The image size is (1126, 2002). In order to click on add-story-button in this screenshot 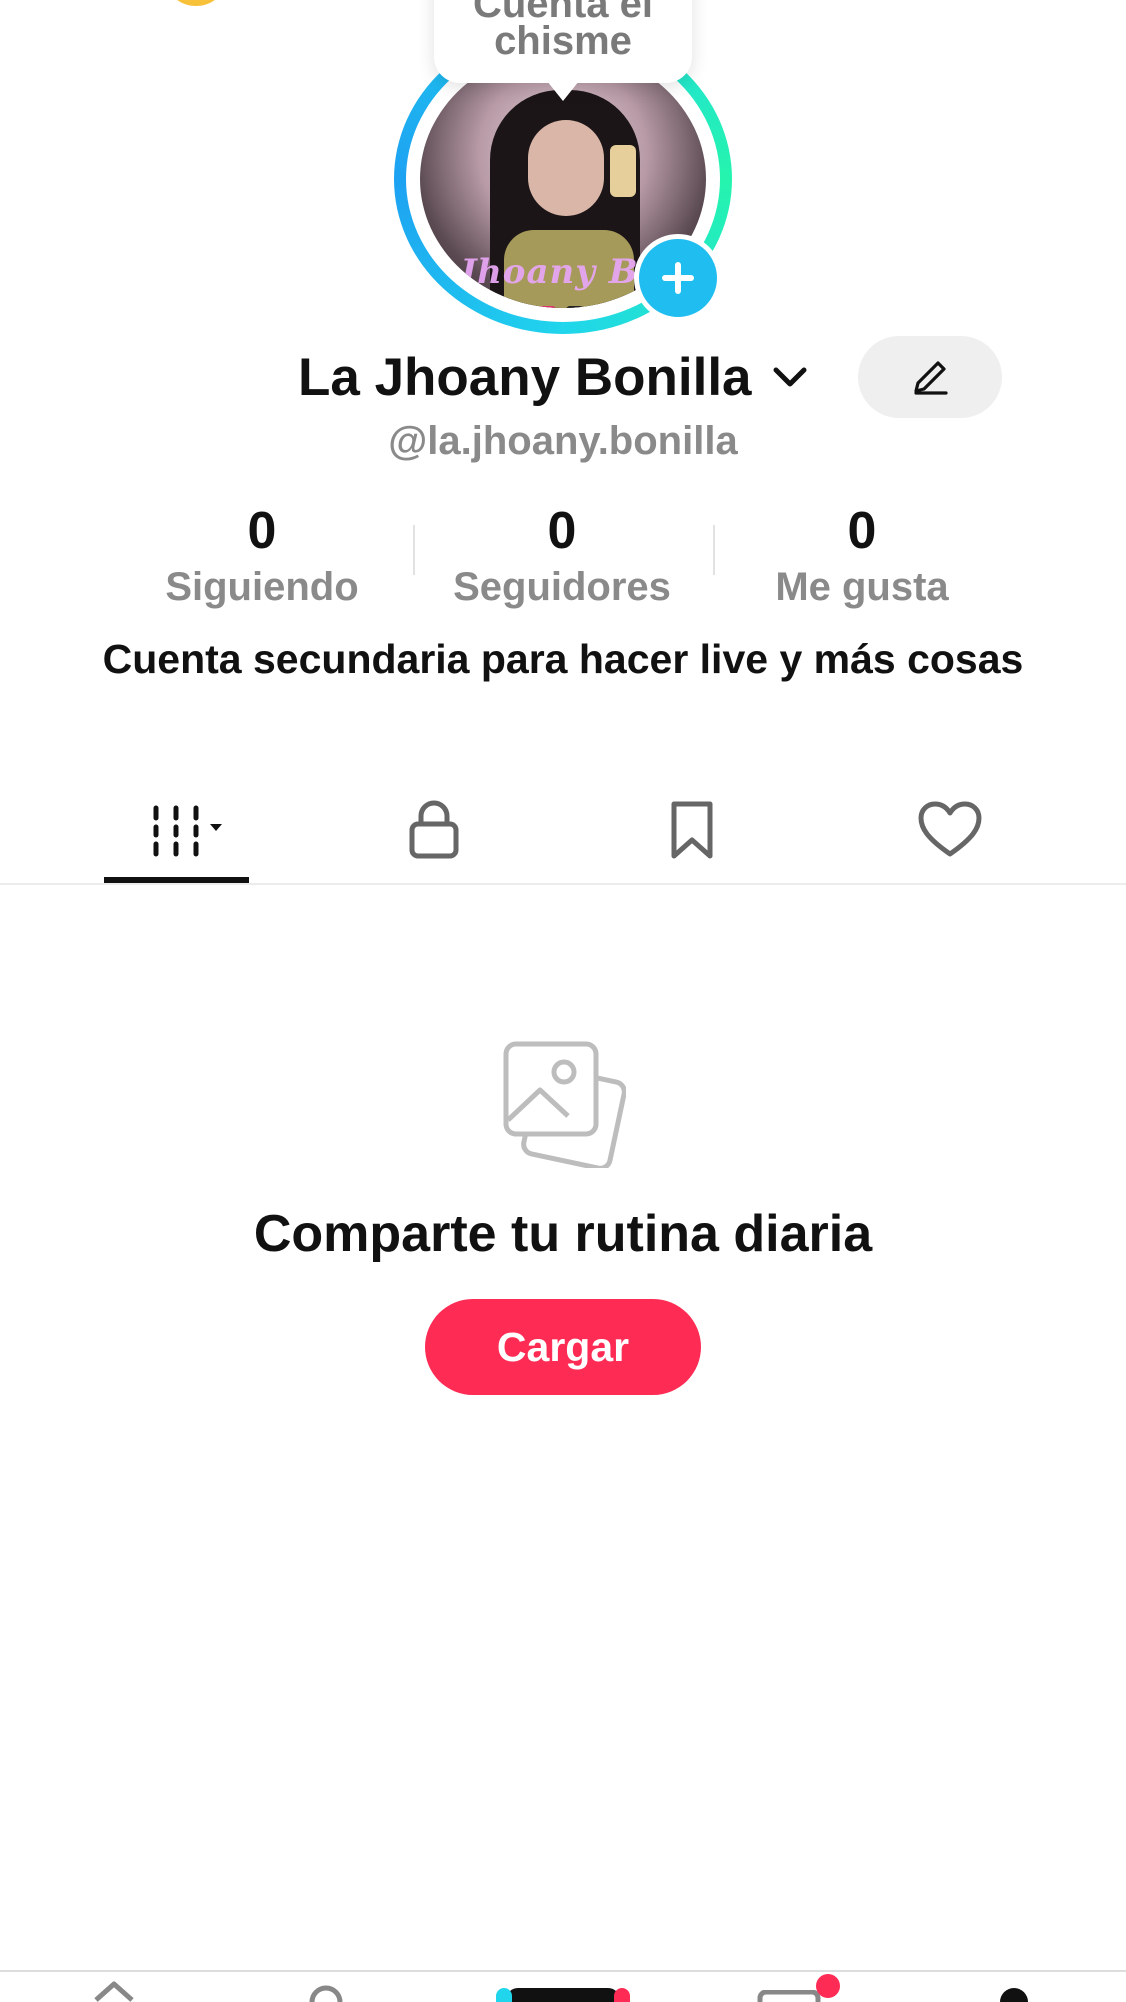, I will do `click(678, 278)`.